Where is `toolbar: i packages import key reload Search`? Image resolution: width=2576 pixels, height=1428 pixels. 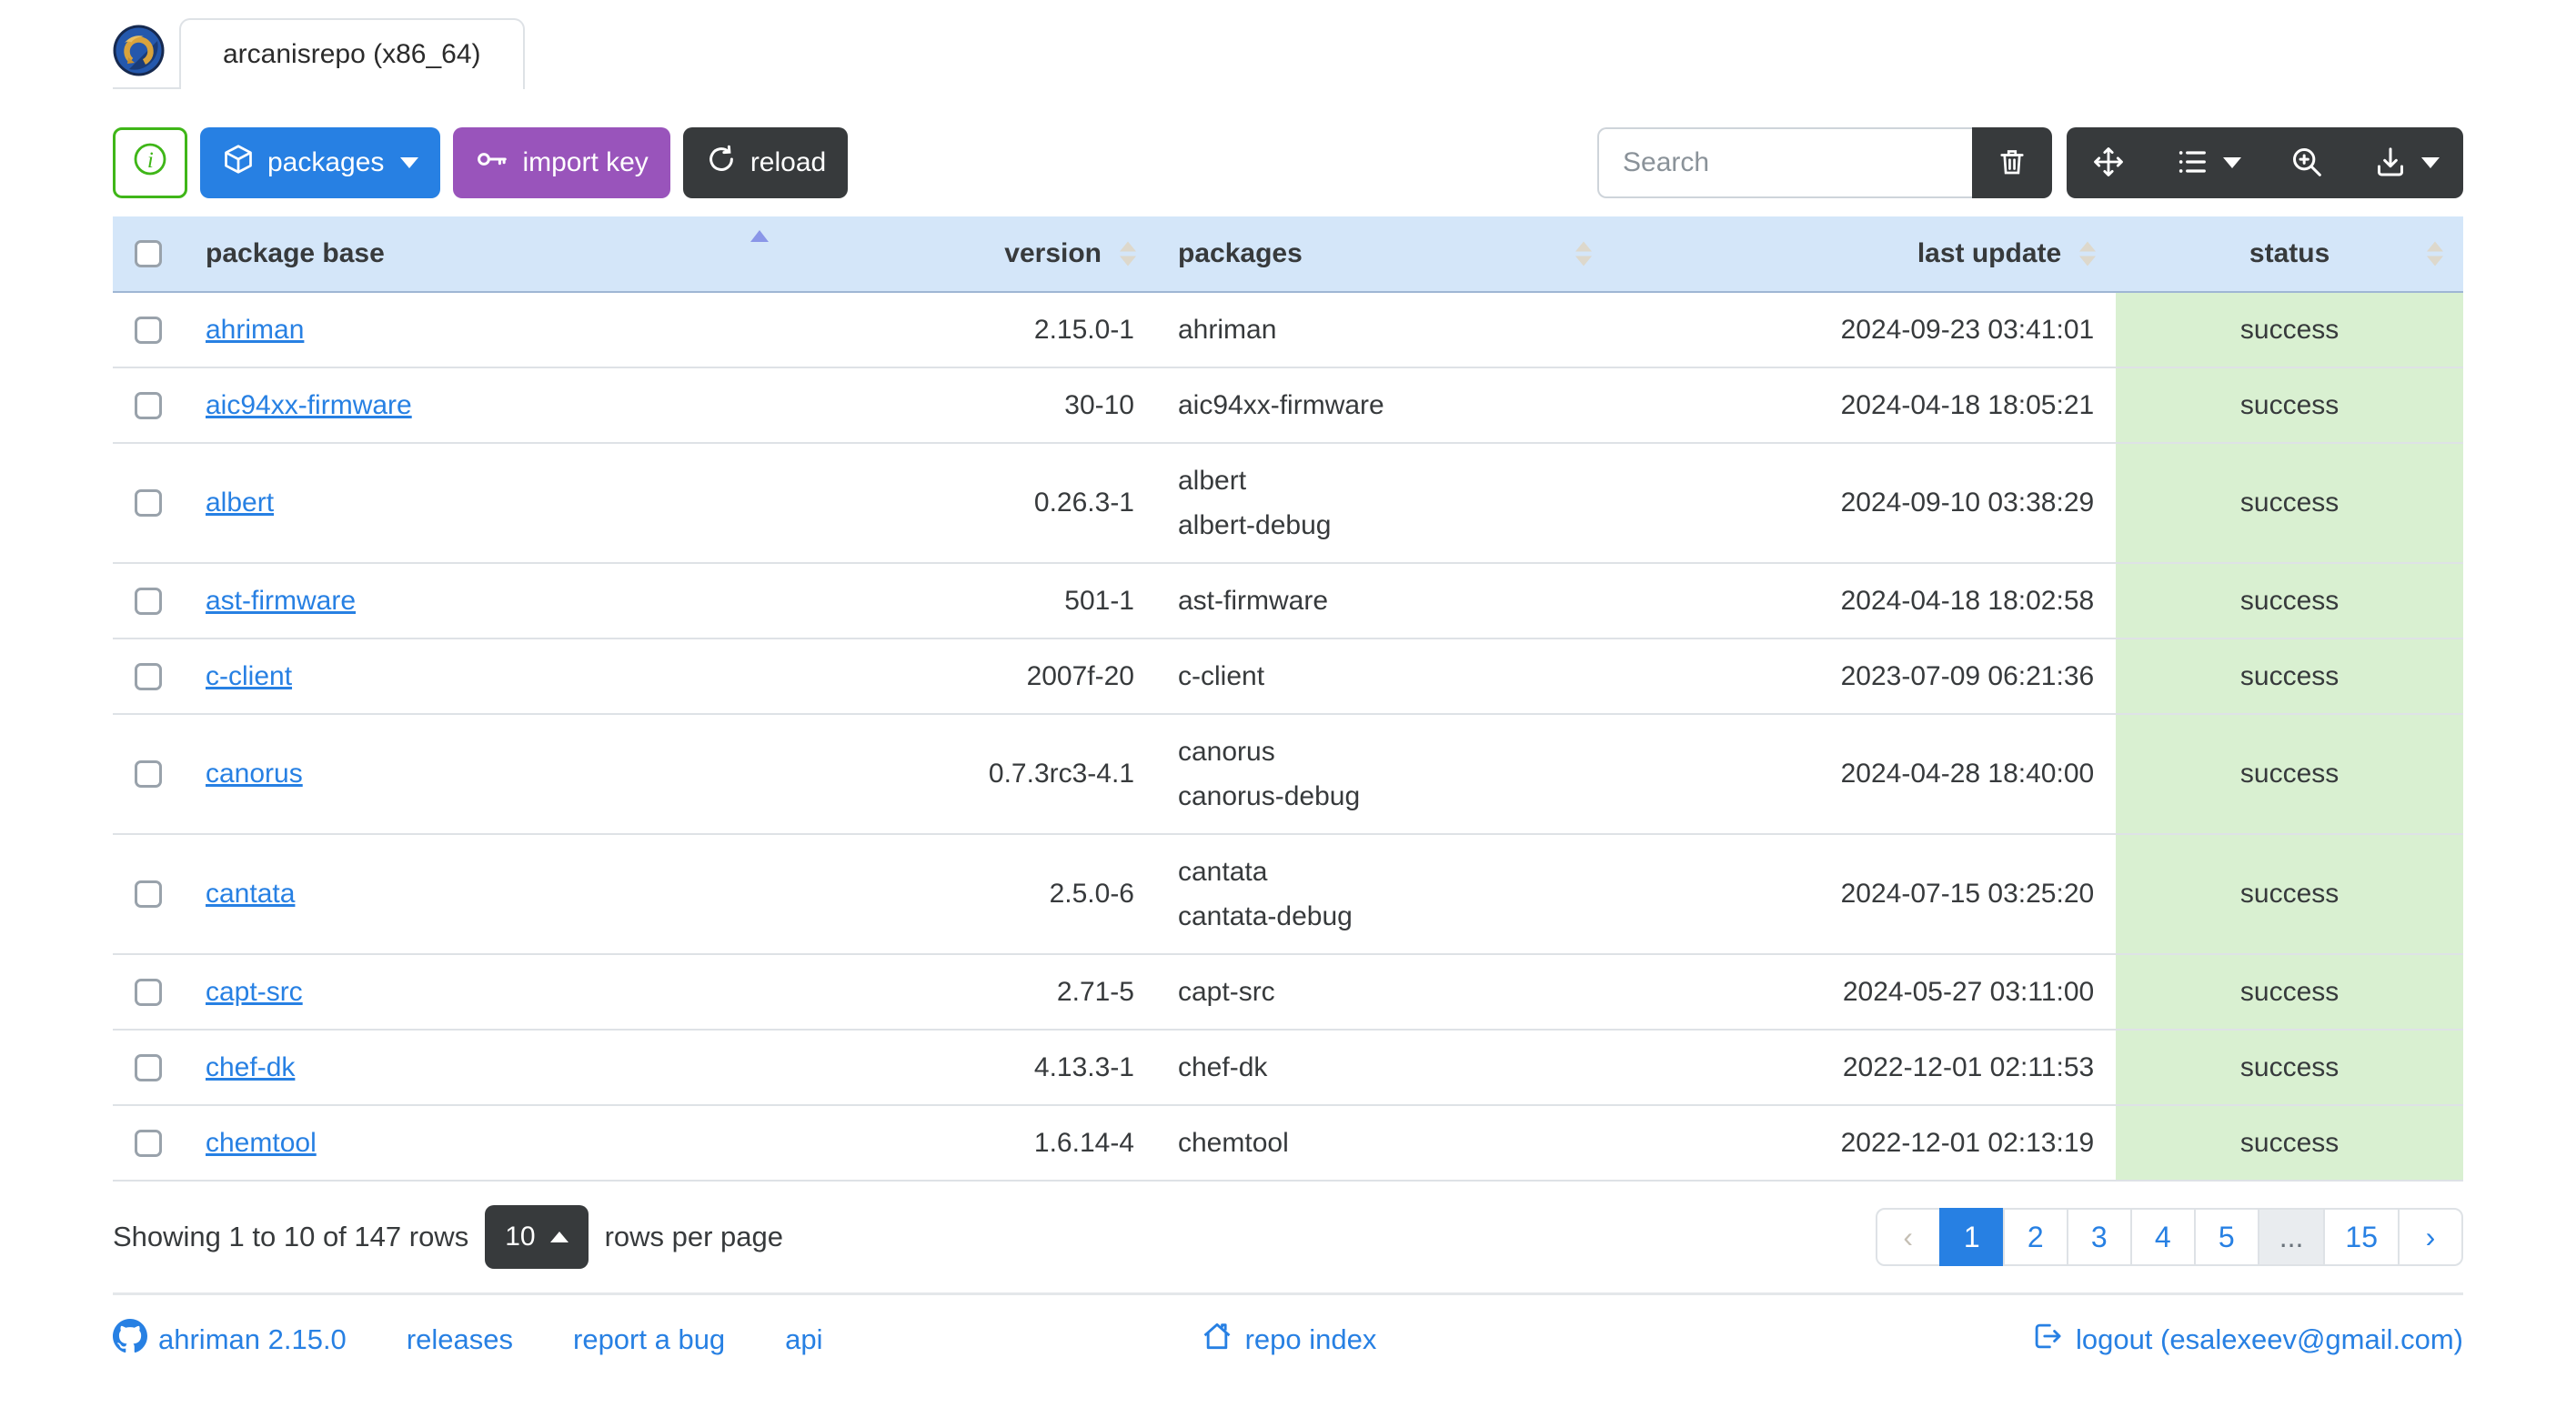
toolbar: i packages import key reload Search is located at coordinates (1288, 162).